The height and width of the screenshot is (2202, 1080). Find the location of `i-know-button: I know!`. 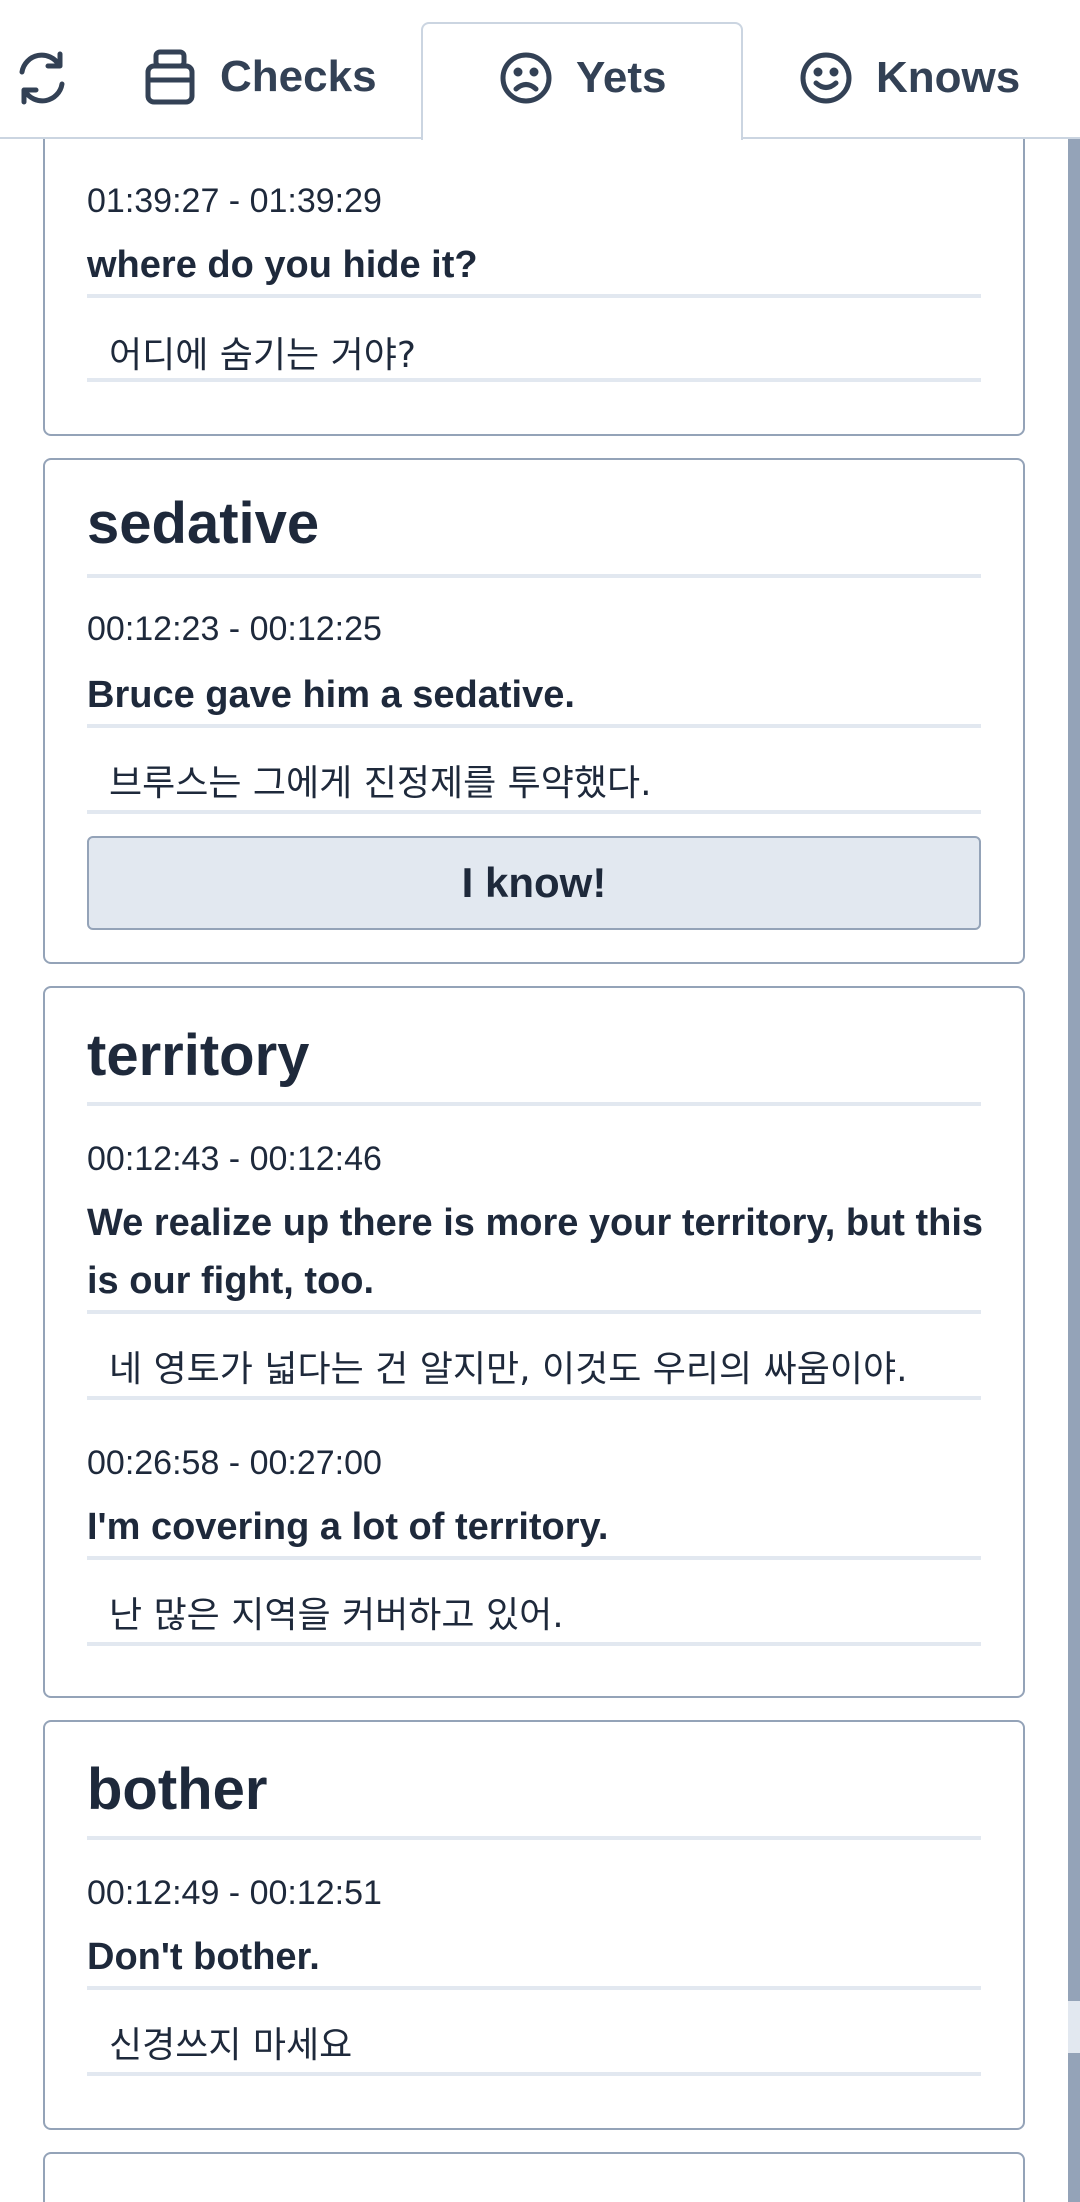

i-know-button: I know! is located at coordinates (534, 883).